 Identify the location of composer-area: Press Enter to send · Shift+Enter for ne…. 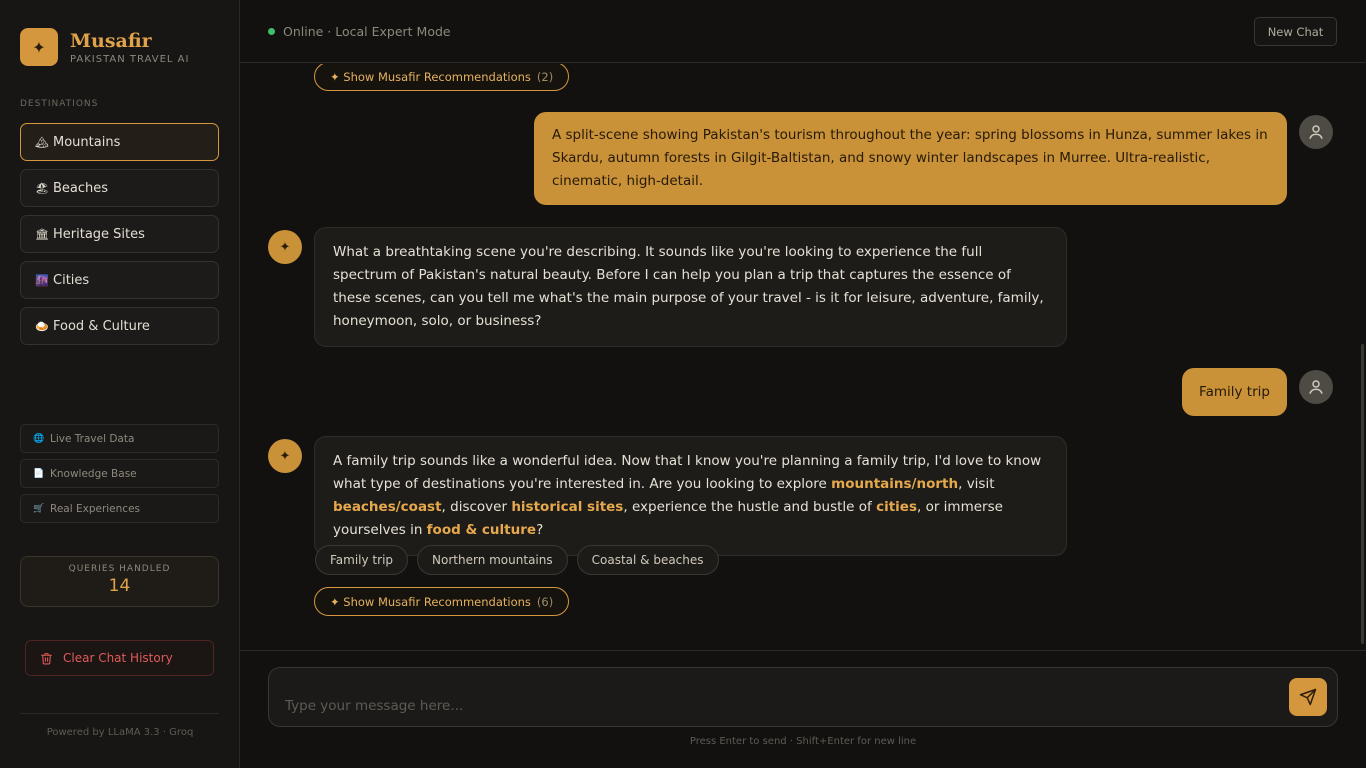
(803, 709).